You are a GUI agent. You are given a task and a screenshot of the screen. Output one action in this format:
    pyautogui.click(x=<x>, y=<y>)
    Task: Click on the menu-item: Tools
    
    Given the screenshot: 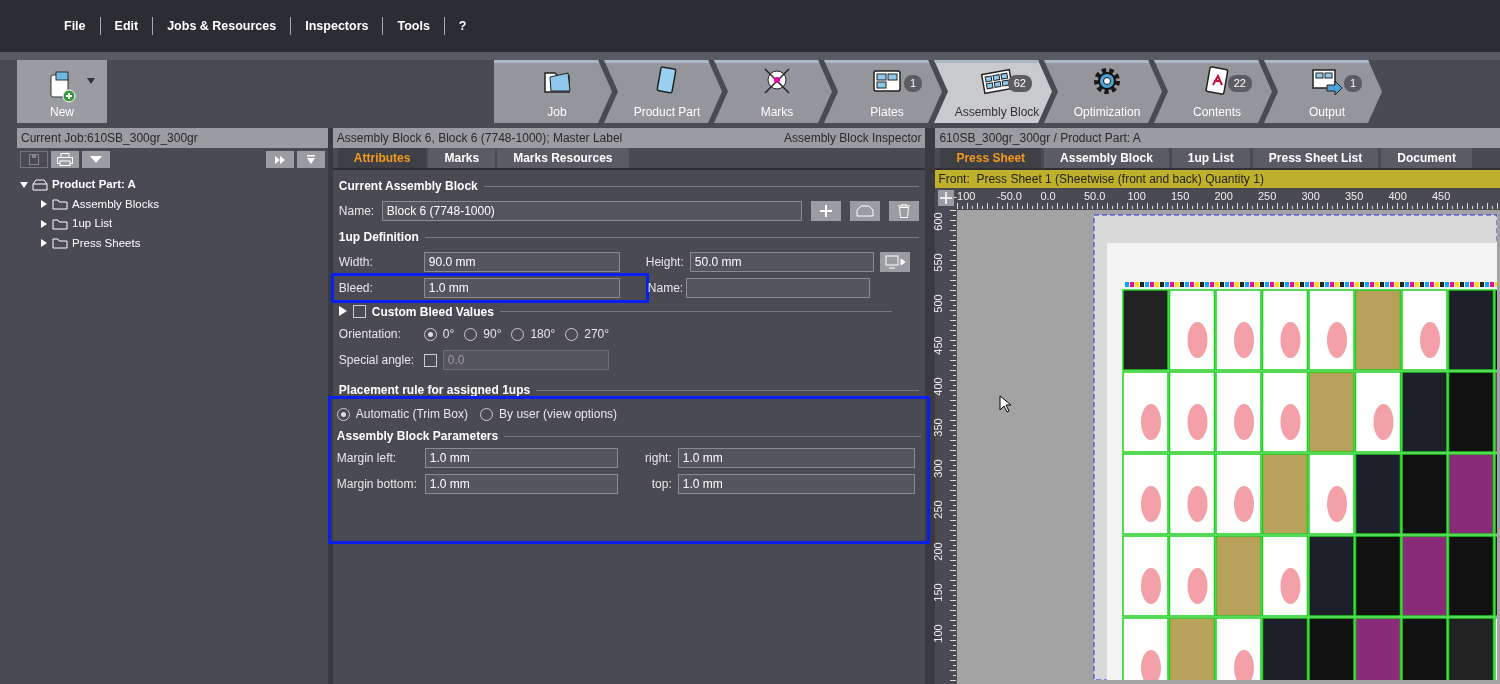 What is the action you would take?
    pyautogui.click(x=413, y=26)
    